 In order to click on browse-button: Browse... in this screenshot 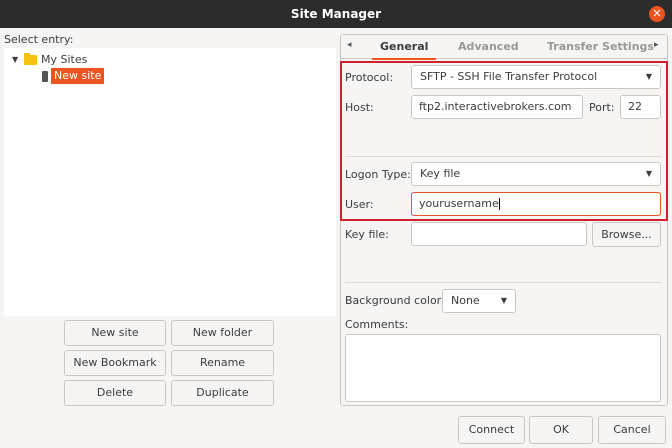, I will do `click(626, 234)`.